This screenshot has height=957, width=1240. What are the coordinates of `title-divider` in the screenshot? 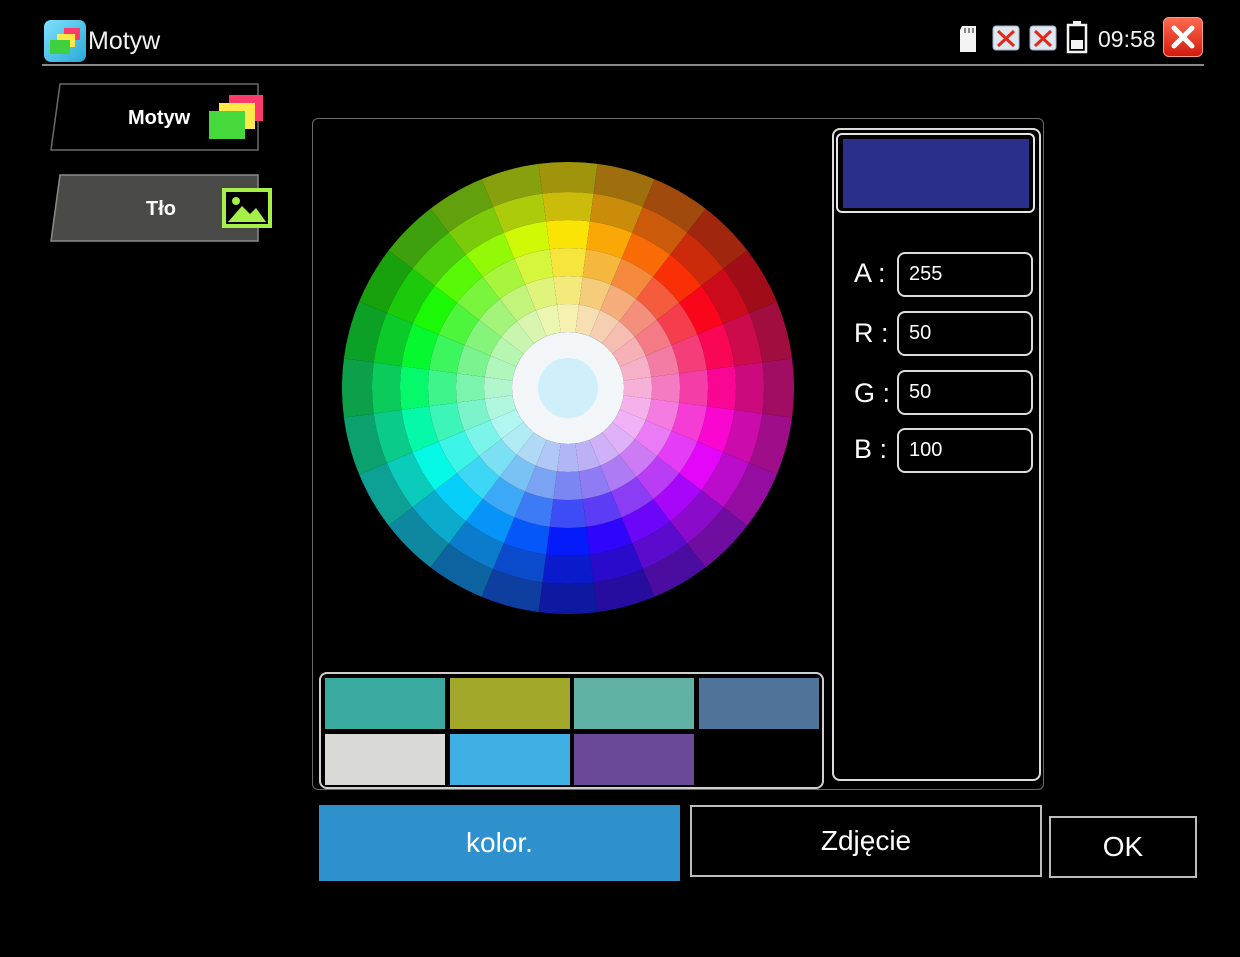 It's located at (623, 65).